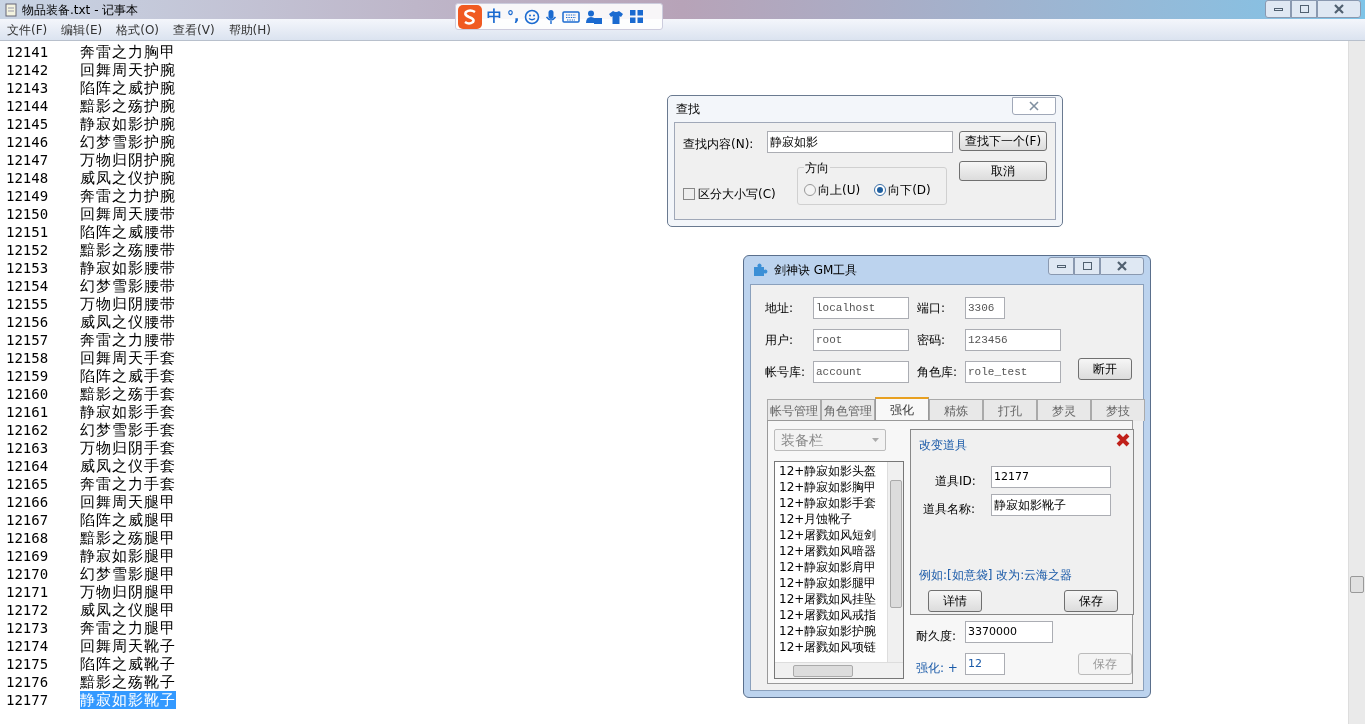 This screenshot has height=725, width=1365. Describe the element at coordinates (128, 340) in the screenshot. I see `line-text: 奔雷之力腰带` at that location.